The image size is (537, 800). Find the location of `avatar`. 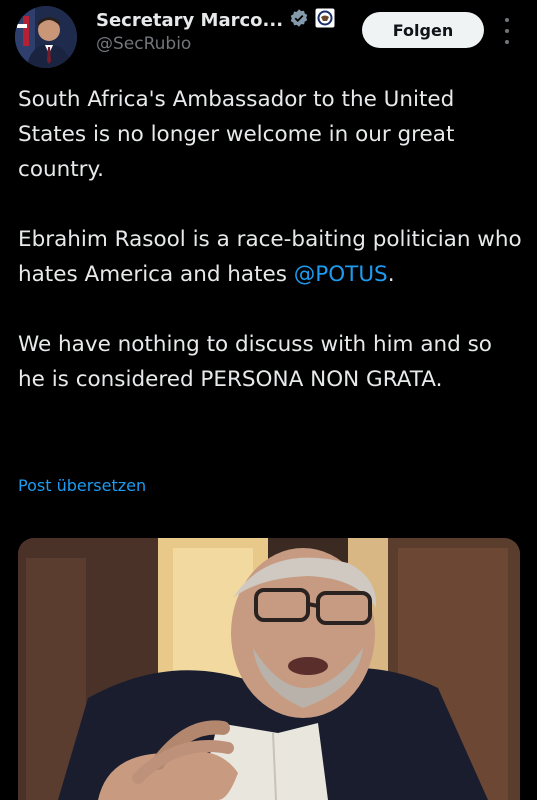

avatar is located at coordinates (46, 37).